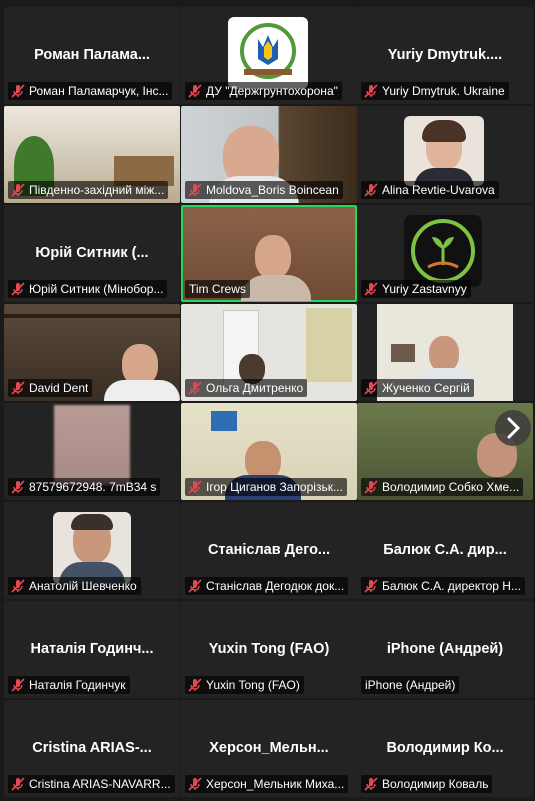 This screenshot has width=535, height=801. I want to click on organization-logo, so click(268, 53).